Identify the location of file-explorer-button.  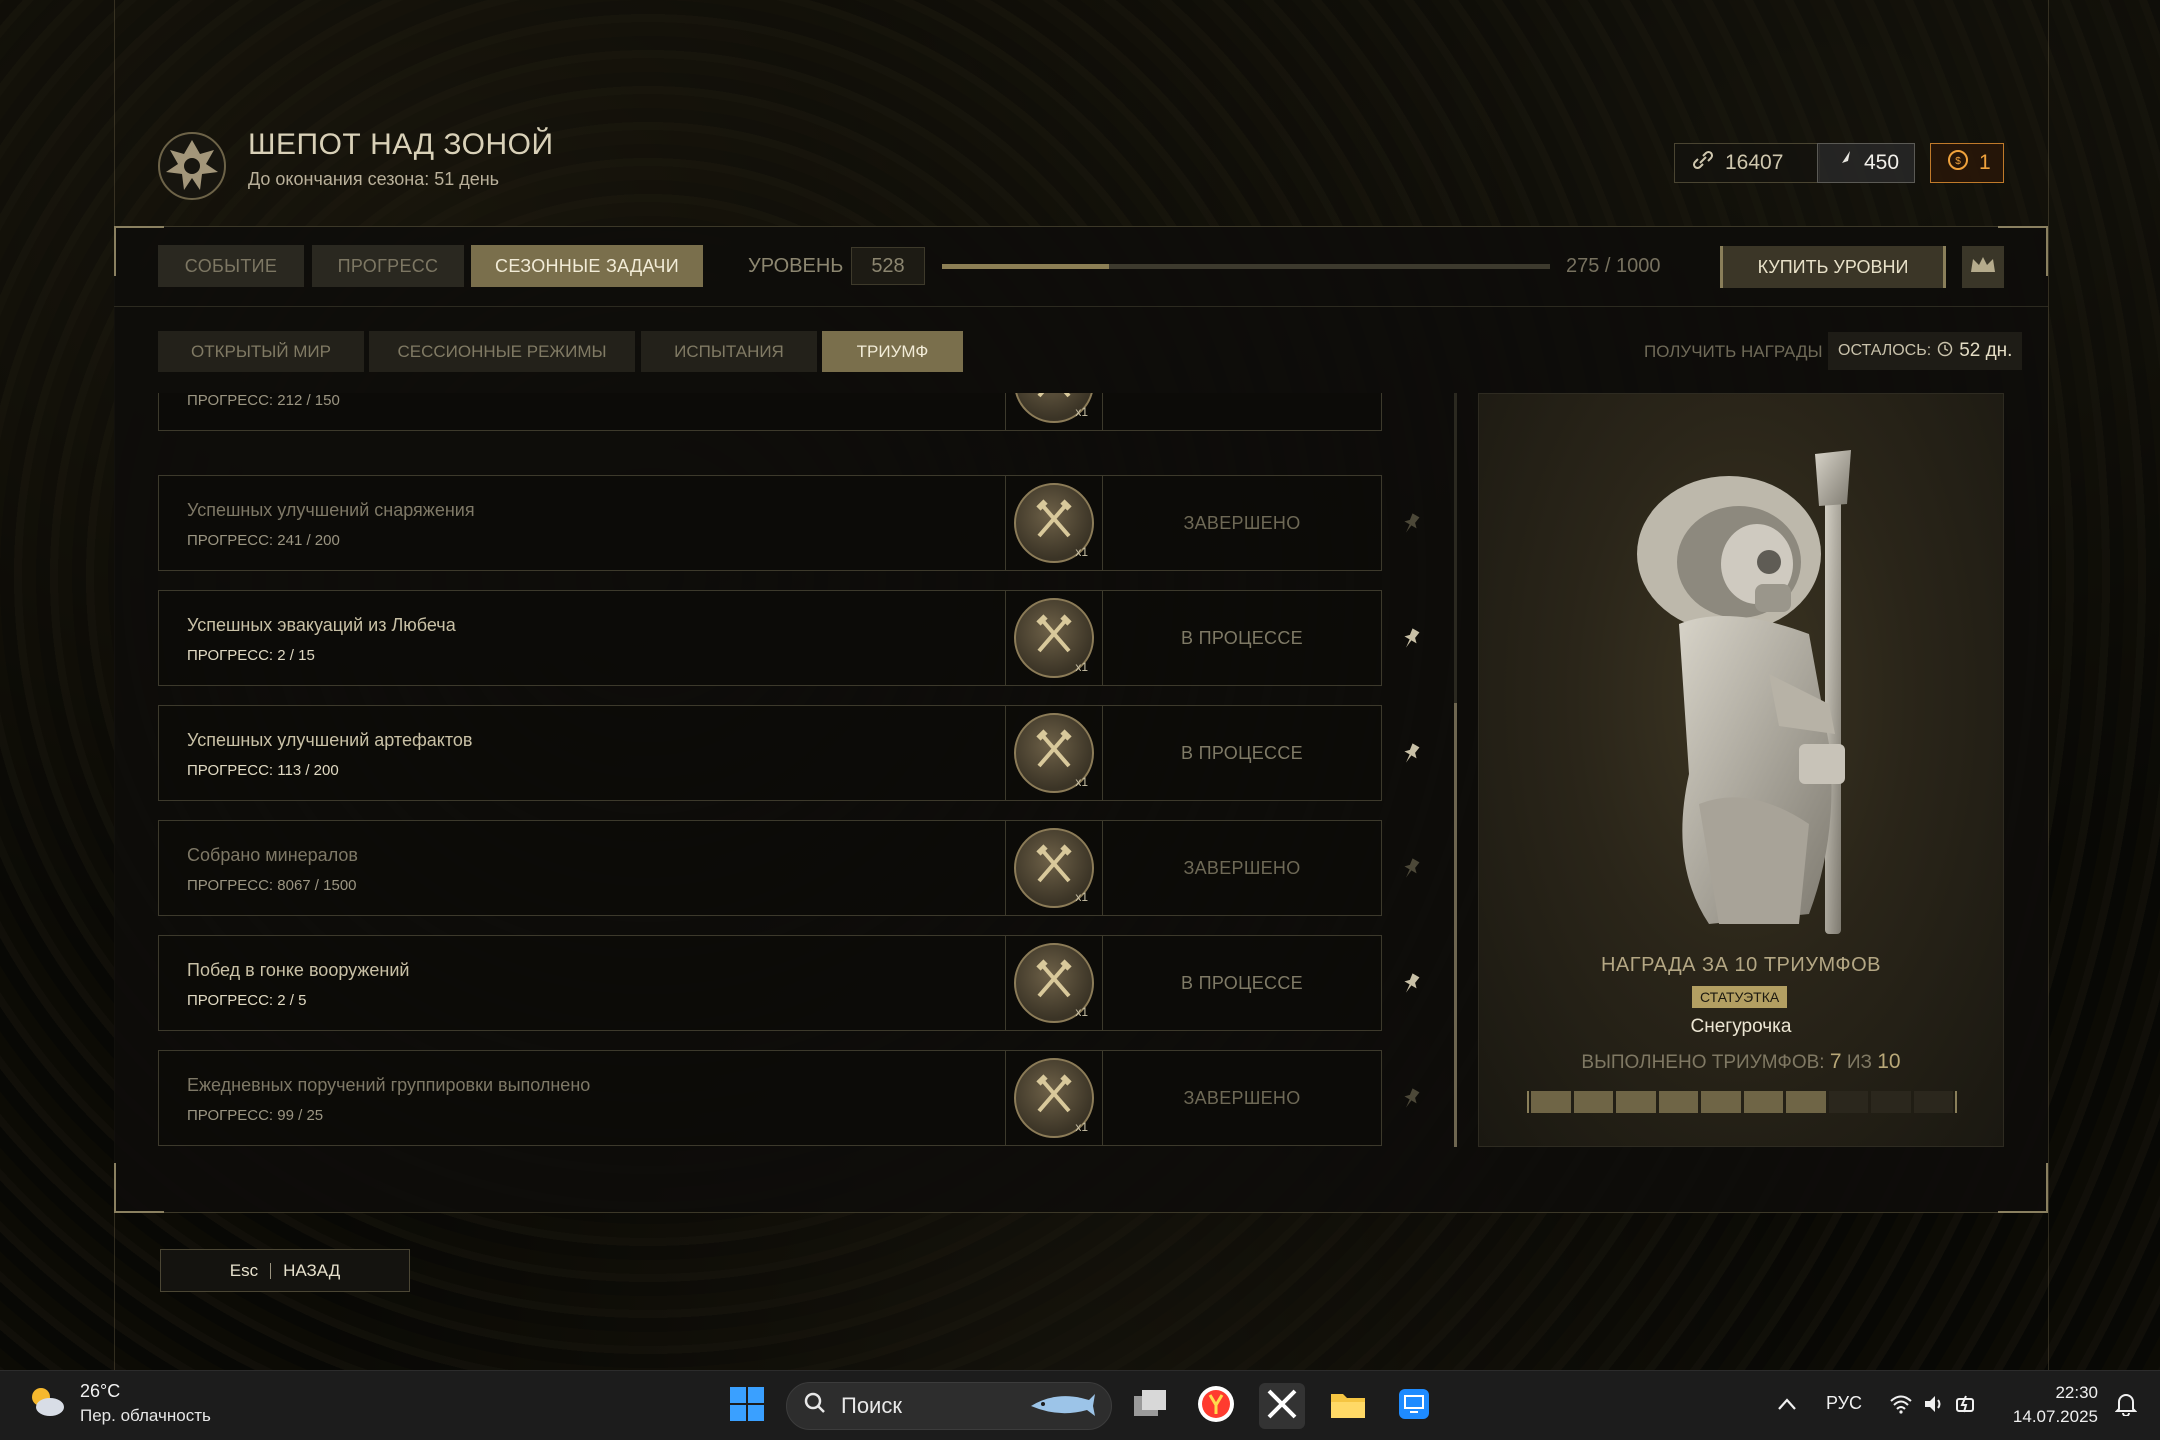
(1348, 1406).